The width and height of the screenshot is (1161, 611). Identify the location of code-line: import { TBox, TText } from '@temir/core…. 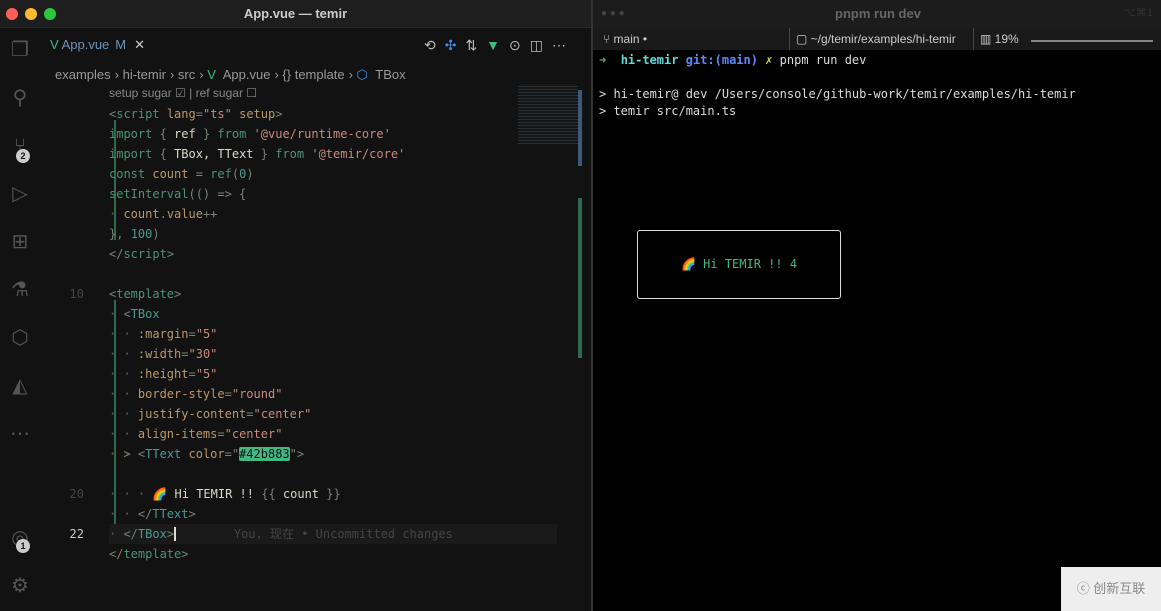
(257, 154).